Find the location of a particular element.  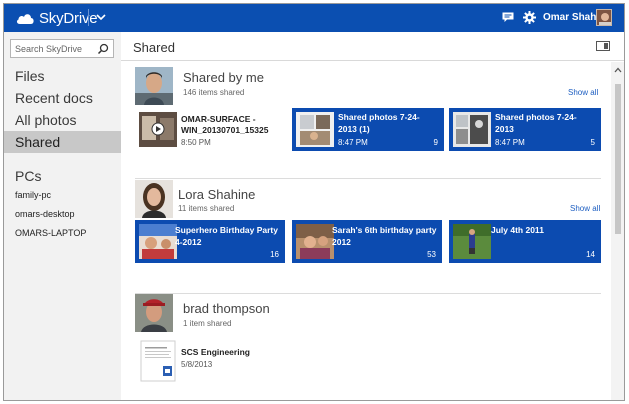

search-box is located at coordinates (62, 48).